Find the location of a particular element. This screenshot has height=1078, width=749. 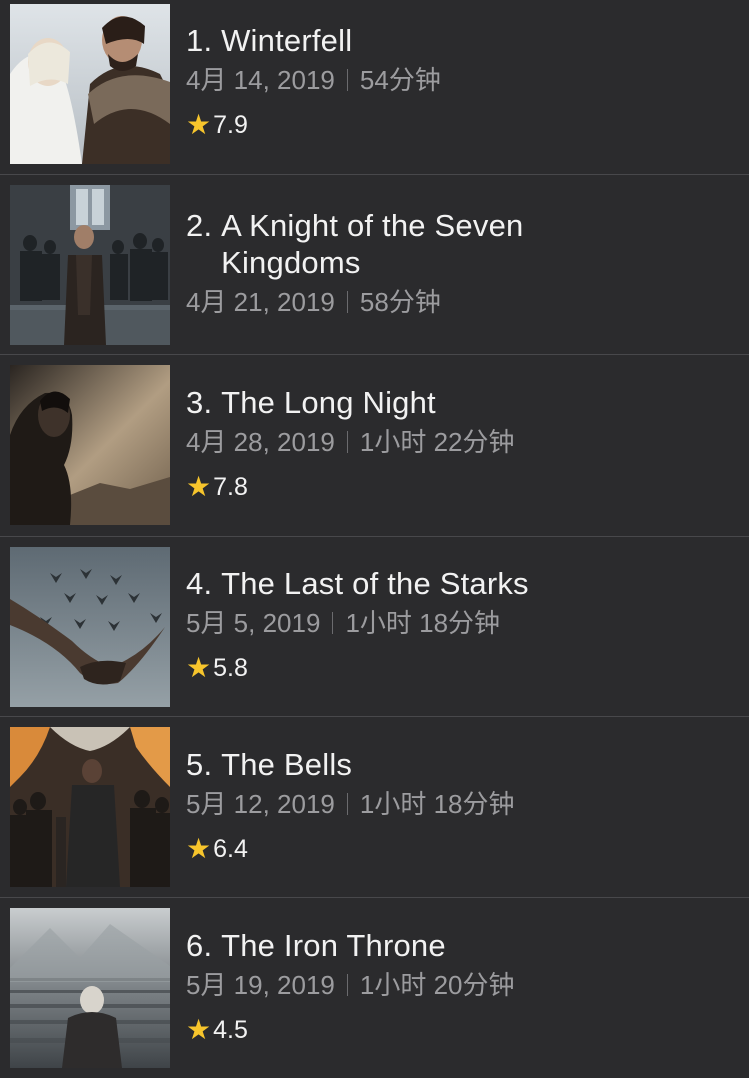

episode-number: 2. is located at coordinates (199, 225).